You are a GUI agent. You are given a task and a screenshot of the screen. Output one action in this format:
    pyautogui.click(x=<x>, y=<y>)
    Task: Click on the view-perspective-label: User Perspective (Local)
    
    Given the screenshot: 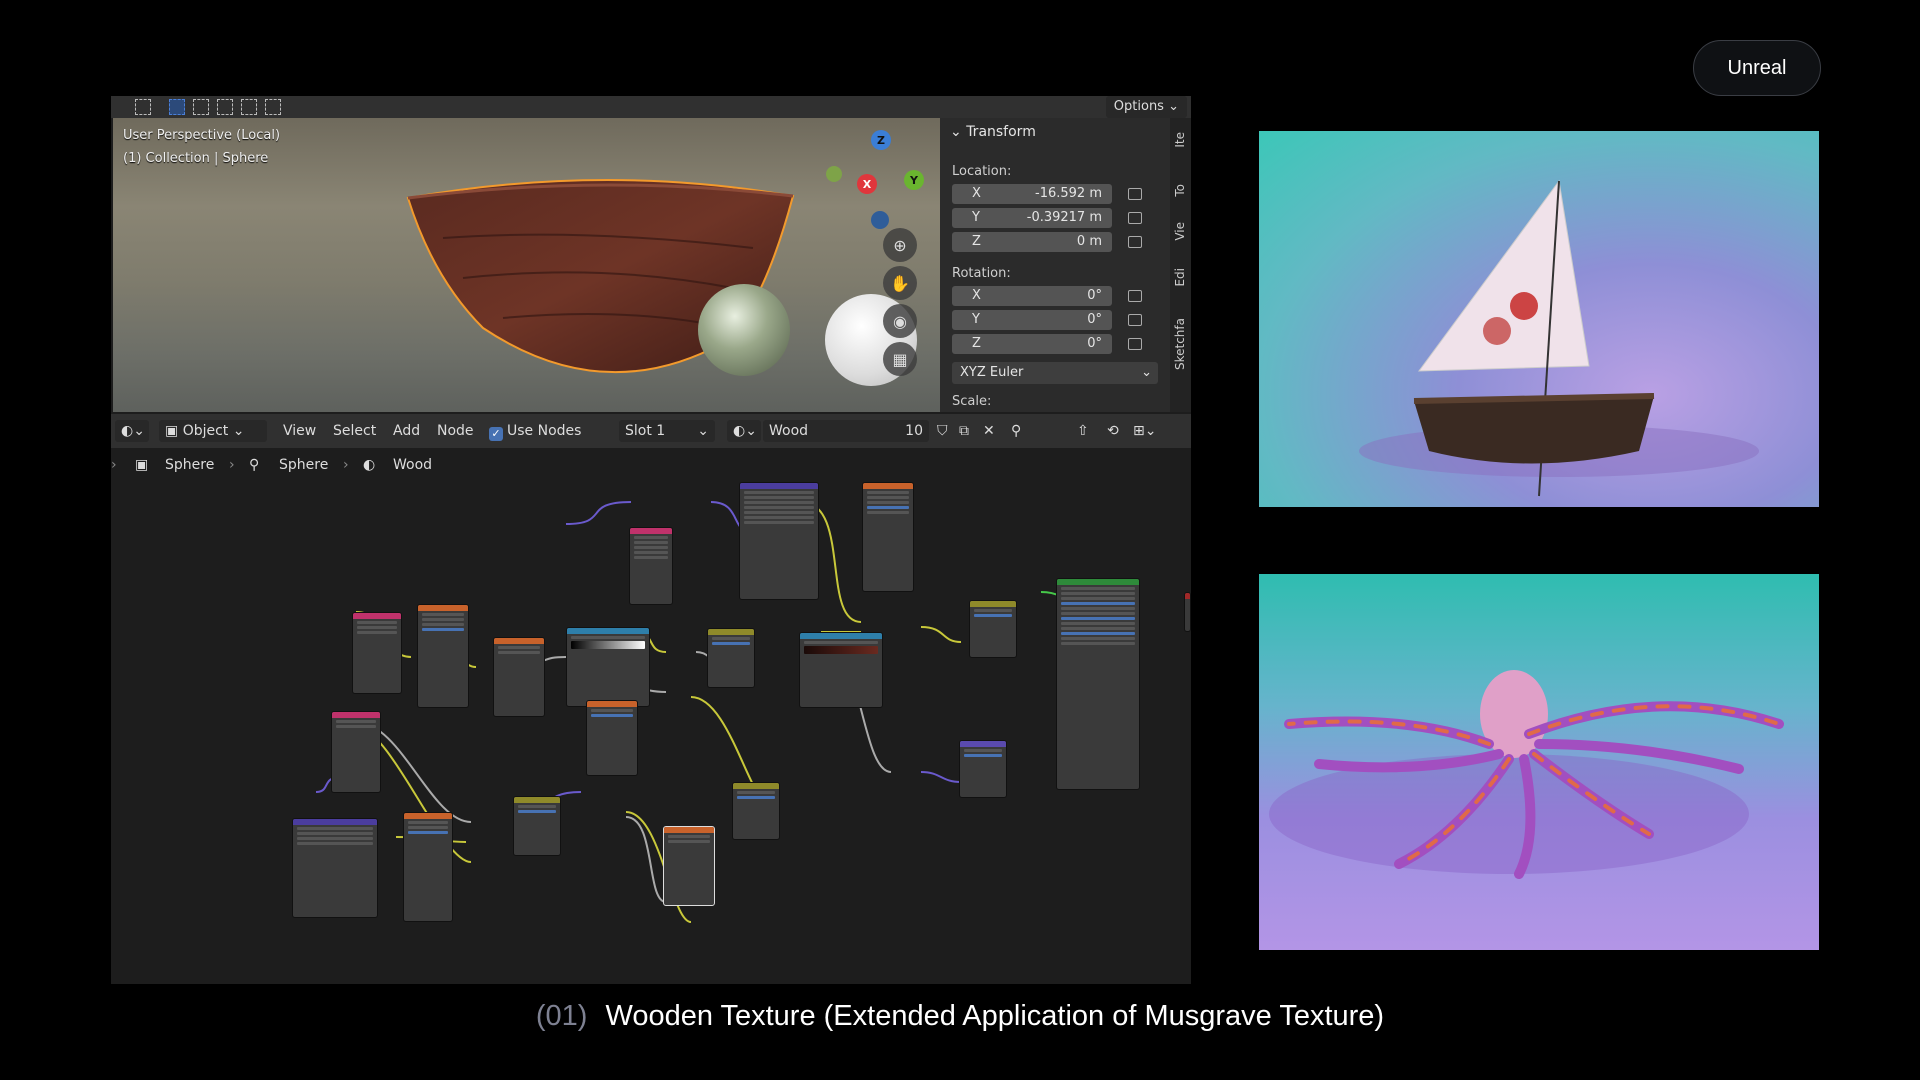 What is the action you would take?
    pyautogui.click(x=202, y=135)
    